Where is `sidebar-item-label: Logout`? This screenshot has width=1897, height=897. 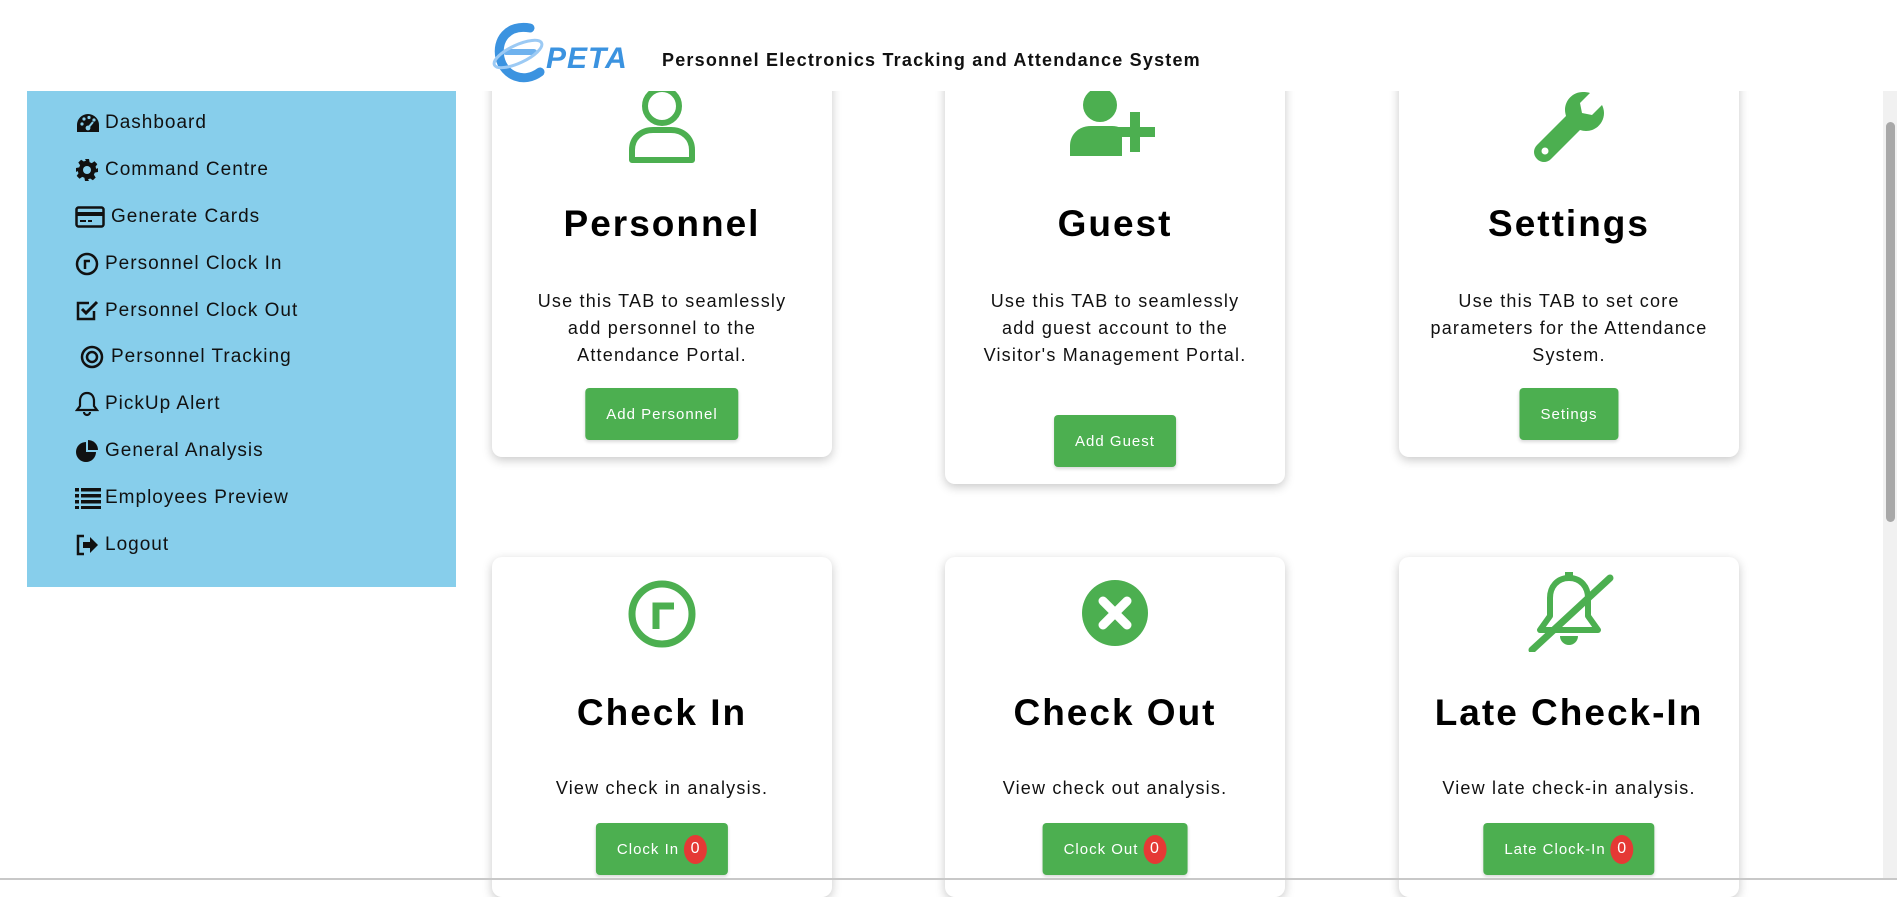 sidebar-item-label: Logout is located at coordinates (137, 544).